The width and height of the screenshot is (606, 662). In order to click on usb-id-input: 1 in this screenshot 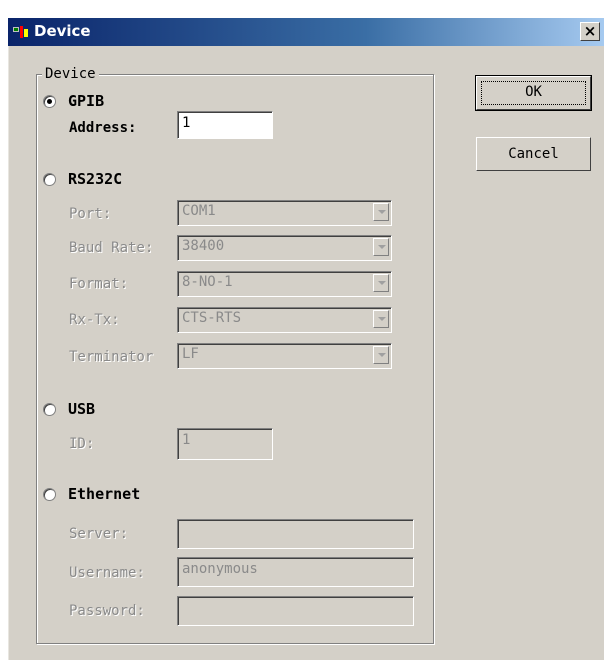, I will do `click(225, 444)`.